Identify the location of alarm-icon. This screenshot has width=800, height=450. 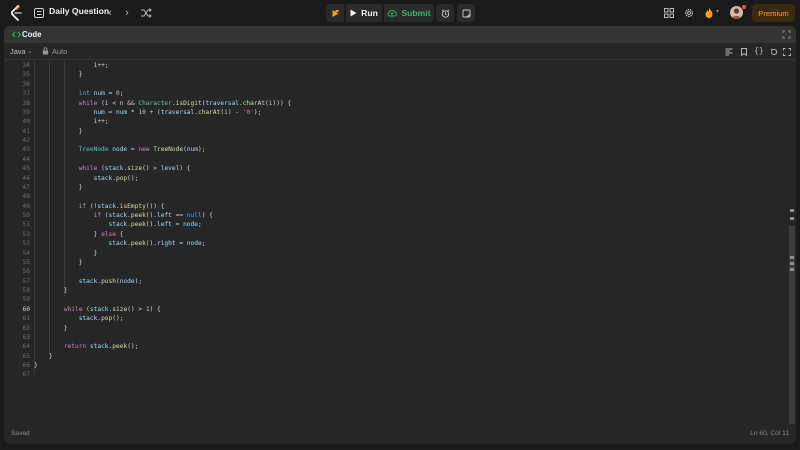
(445, 13).